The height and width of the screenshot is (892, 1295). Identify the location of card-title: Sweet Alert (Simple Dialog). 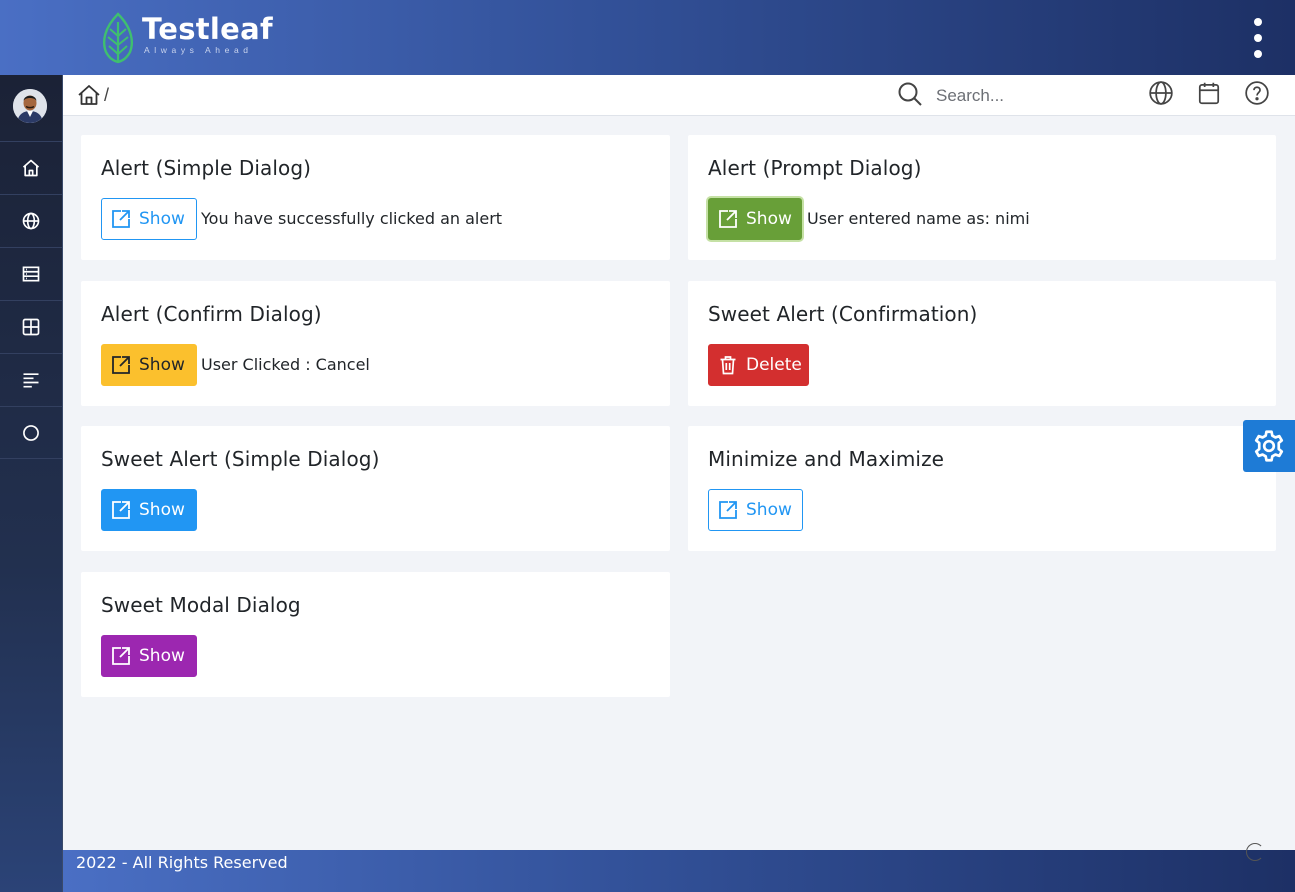
(240, 459).